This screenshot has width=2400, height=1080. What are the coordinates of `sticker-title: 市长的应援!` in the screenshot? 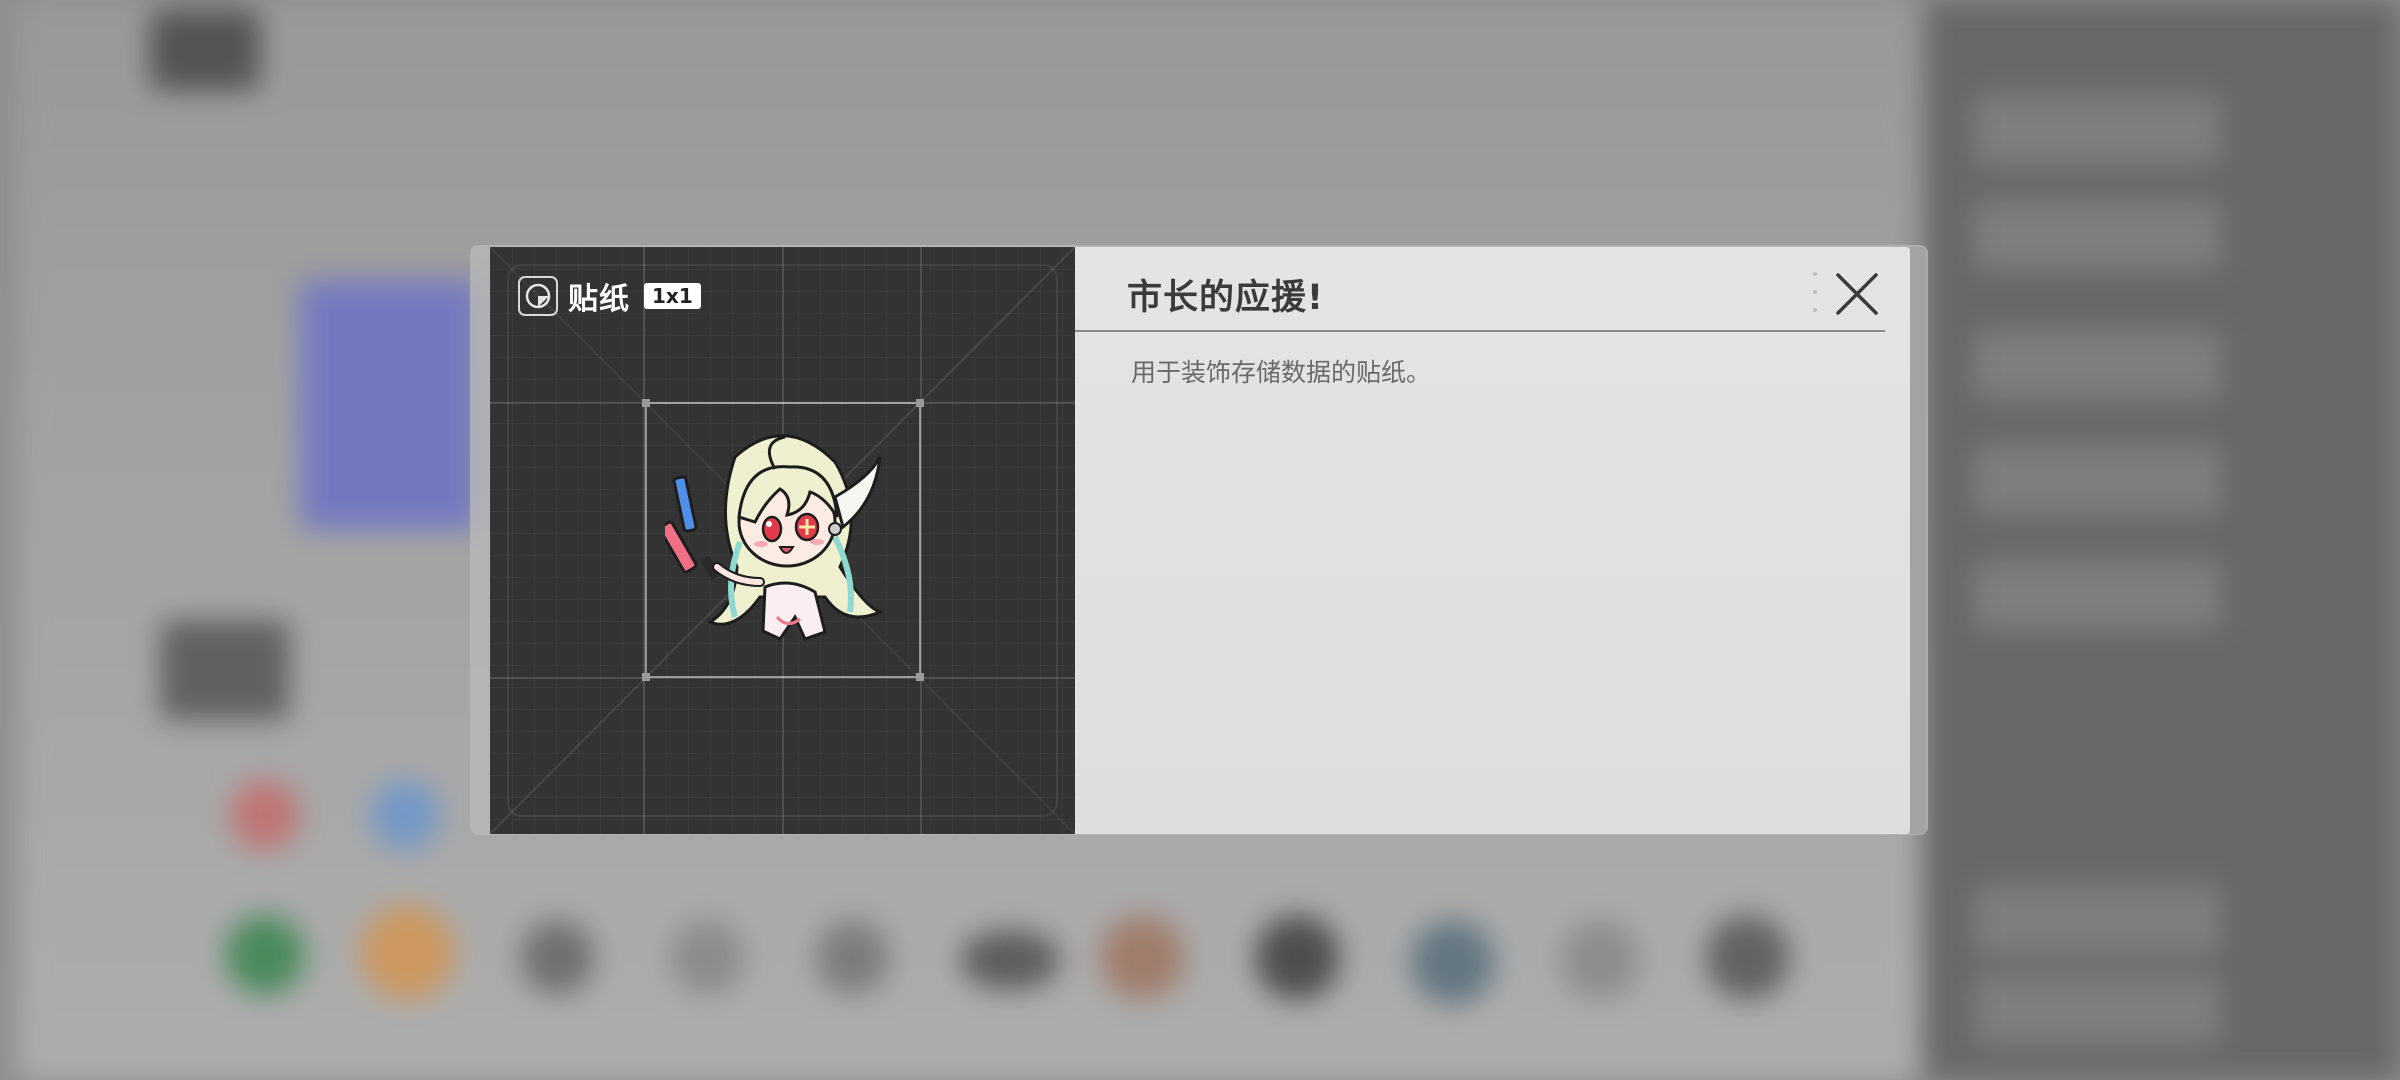 It's located at (1225, 298).